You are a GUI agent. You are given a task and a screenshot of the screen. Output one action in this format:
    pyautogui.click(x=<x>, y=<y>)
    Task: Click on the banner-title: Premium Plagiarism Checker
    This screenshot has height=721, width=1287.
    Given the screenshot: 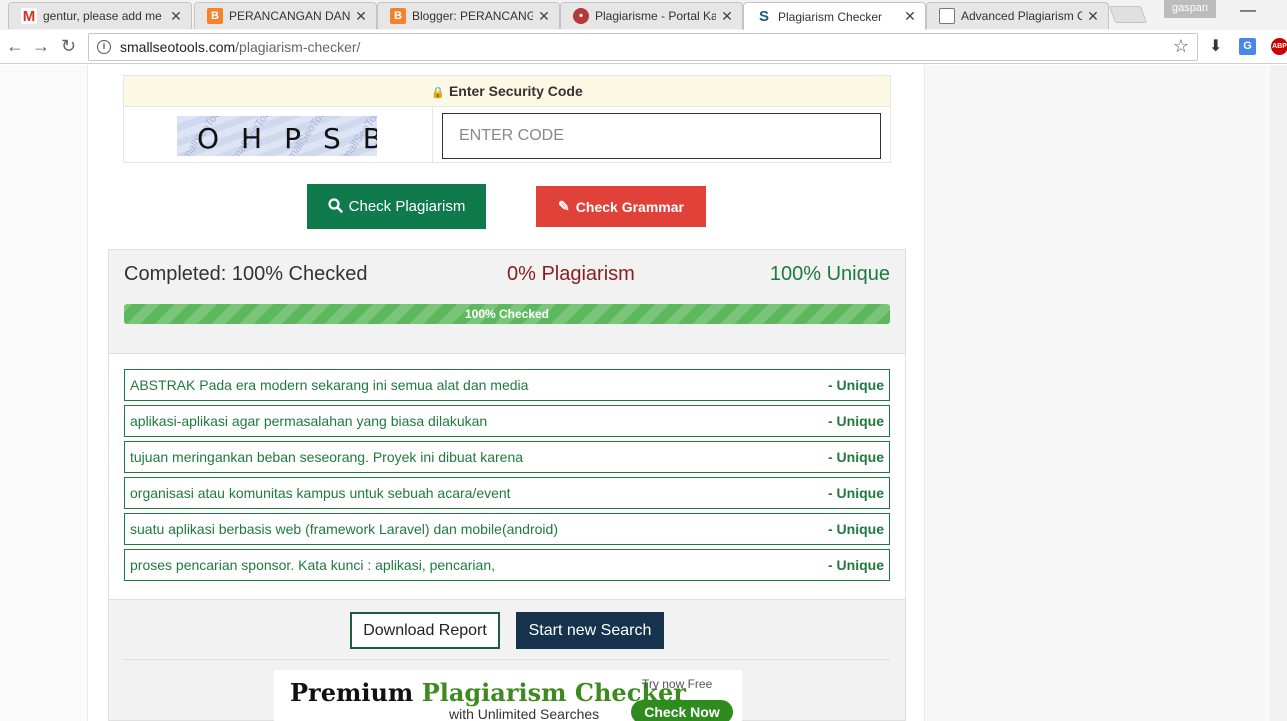 What is the action you would take?
    pyautogui.click(x=488, y=692)
    